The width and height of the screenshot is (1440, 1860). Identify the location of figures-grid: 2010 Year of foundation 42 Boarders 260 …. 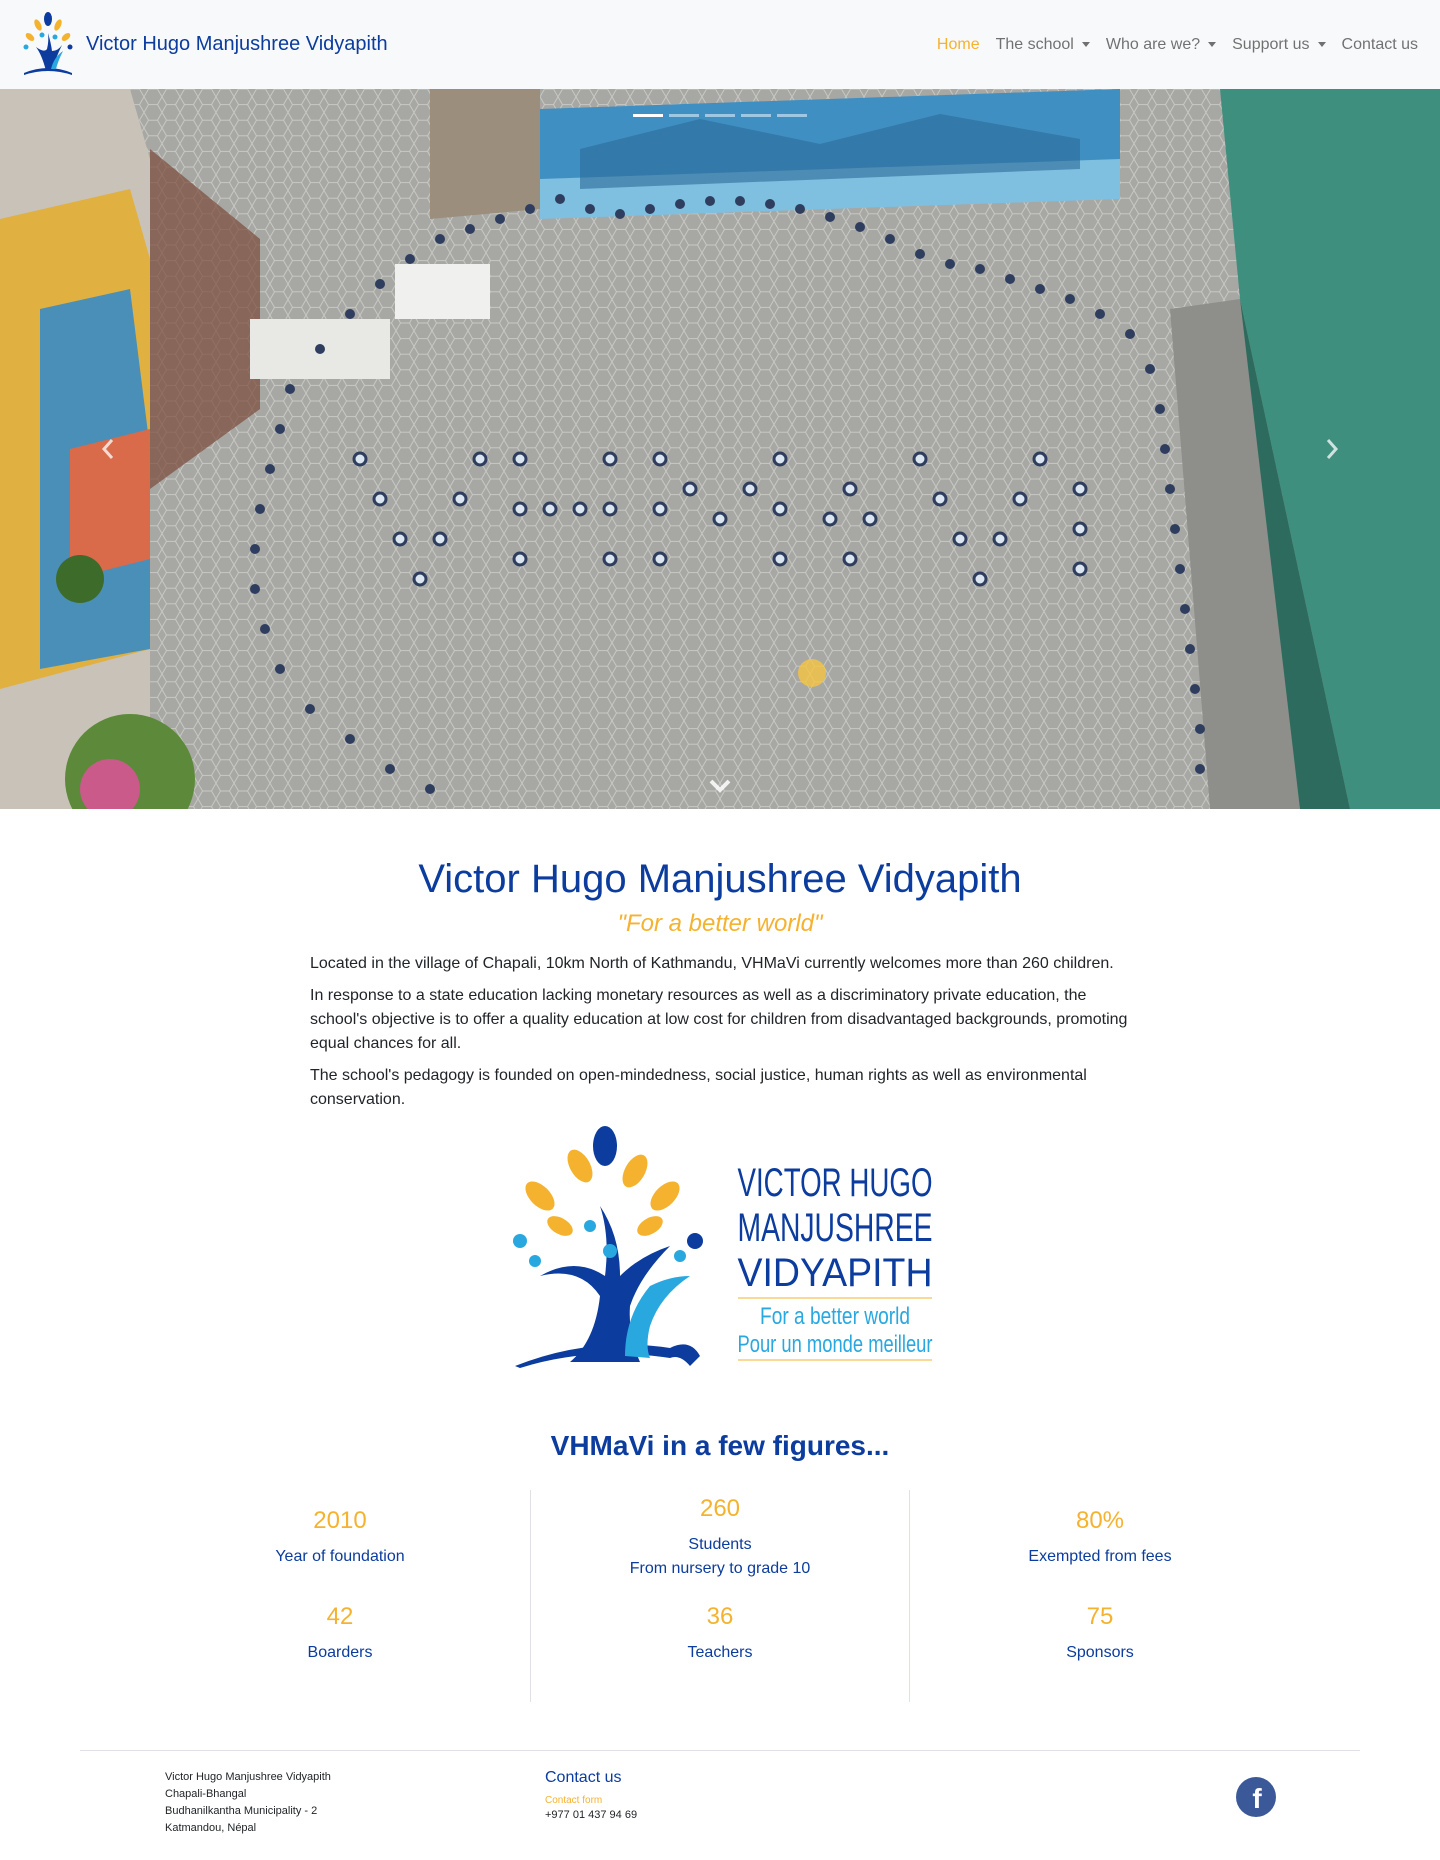
(720, 1596).